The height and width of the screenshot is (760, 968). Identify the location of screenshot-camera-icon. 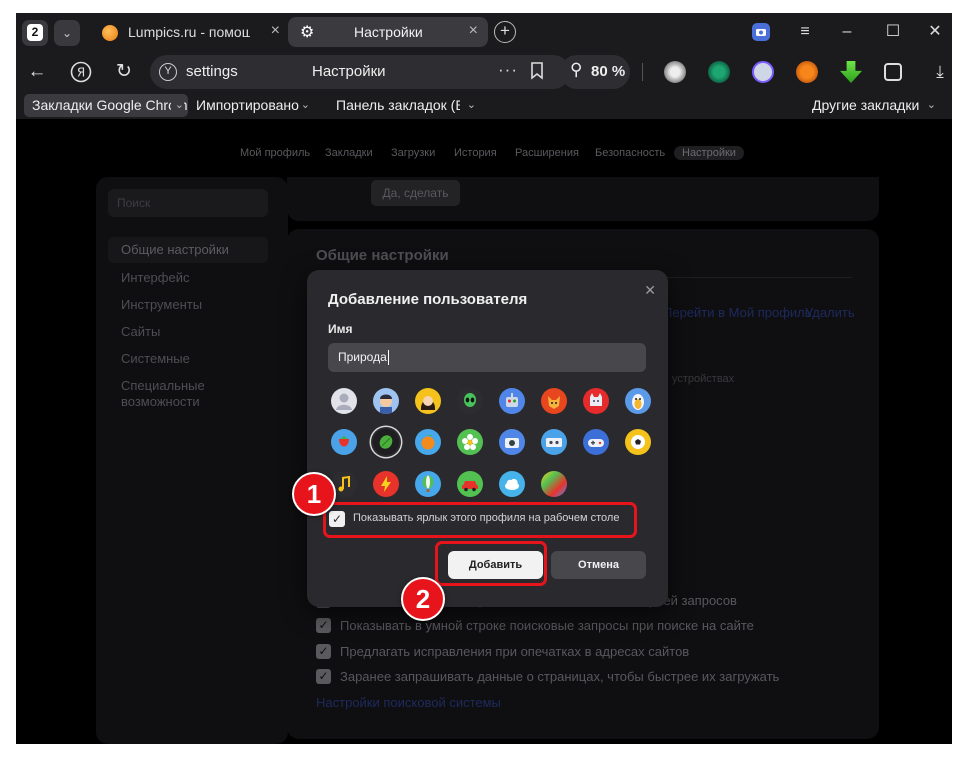
(761, 32).